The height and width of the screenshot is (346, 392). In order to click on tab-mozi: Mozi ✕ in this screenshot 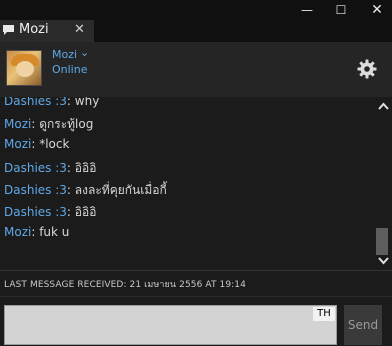, I will do `click(47, 31)`.